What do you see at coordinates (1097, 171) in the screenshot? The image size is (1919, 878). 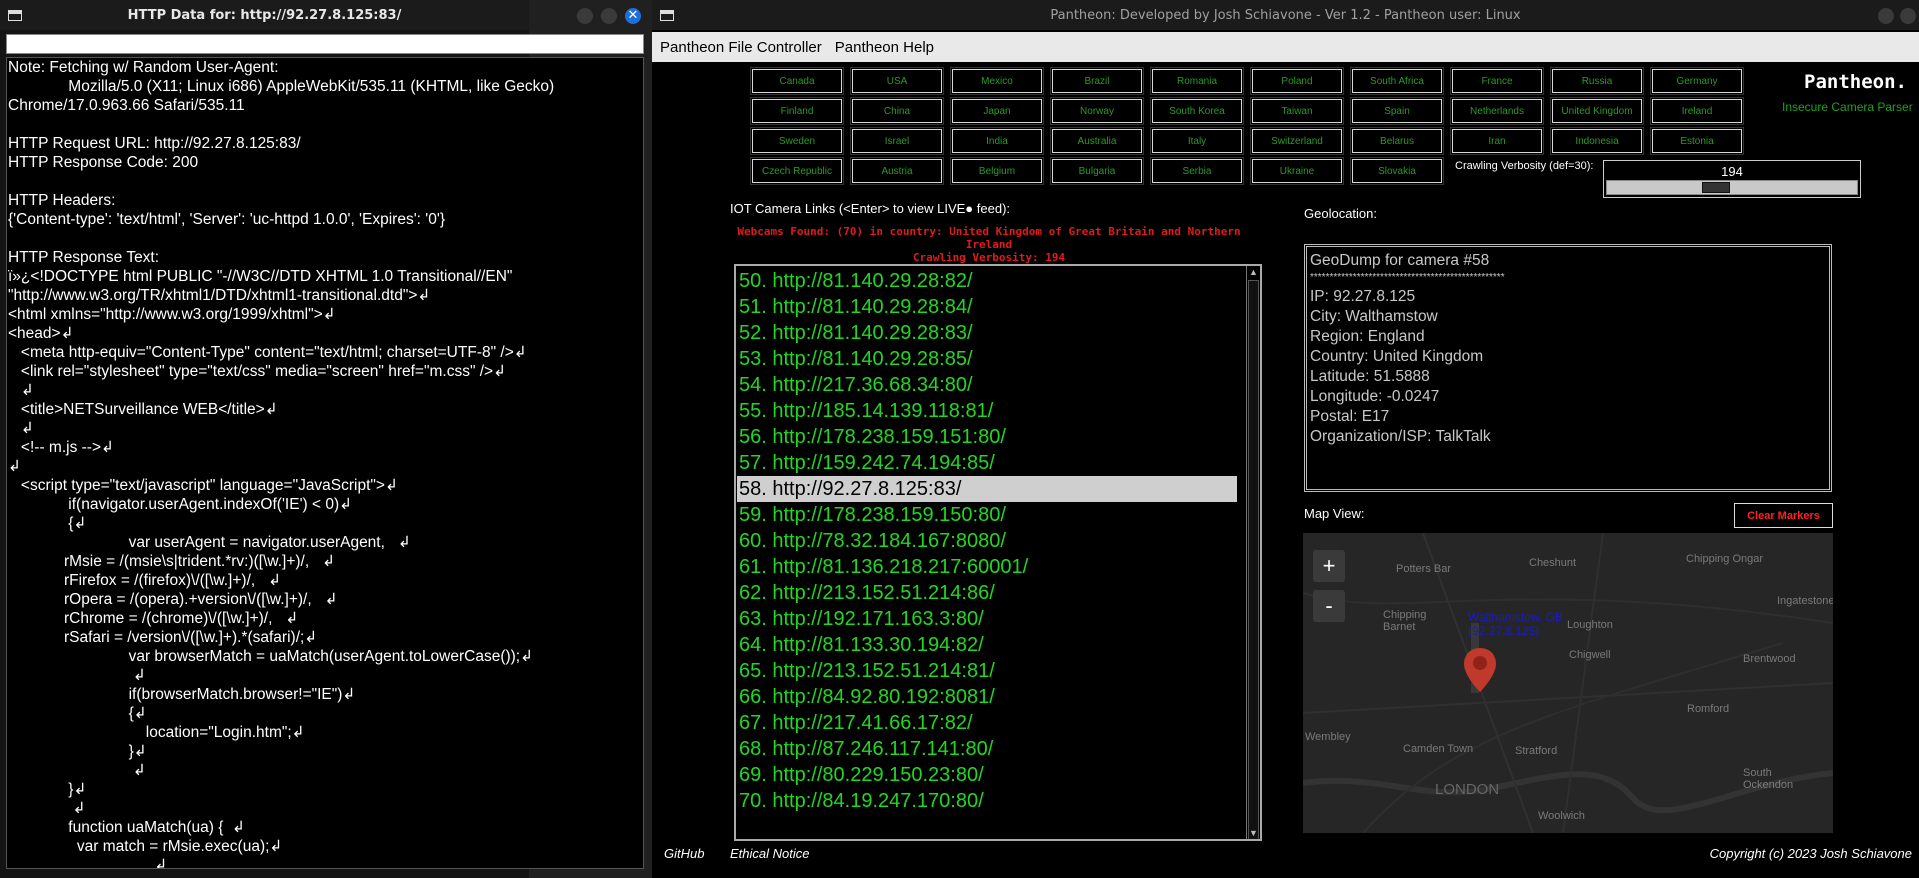 I see `country-button-bulgaria: Bulgaria` at bounding box center [1097, 171].